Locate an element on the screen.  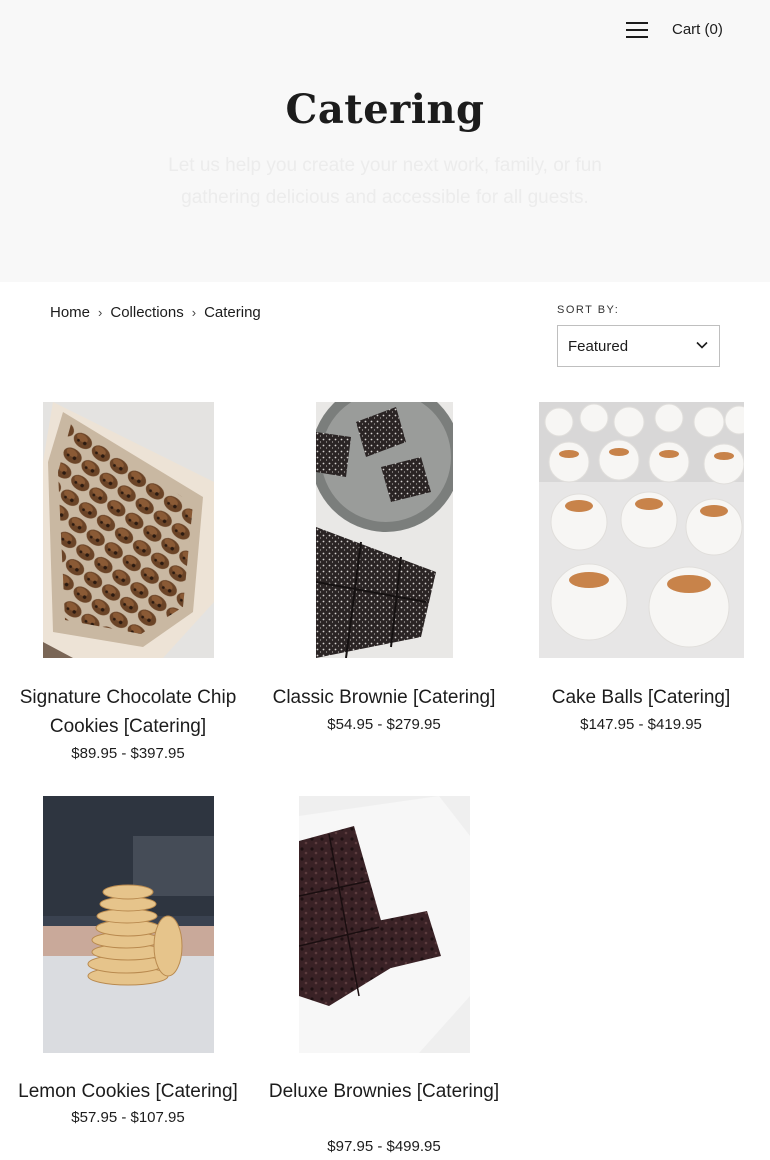
product-title: Cake Balls [Catering] is located at coordinates (641, 697).